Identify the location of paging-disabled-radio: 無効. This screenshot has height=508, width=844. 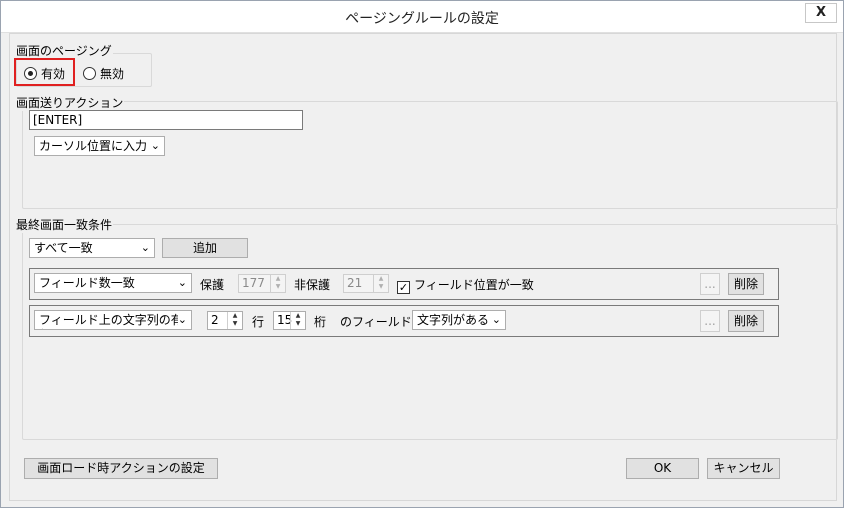
(103, 73).